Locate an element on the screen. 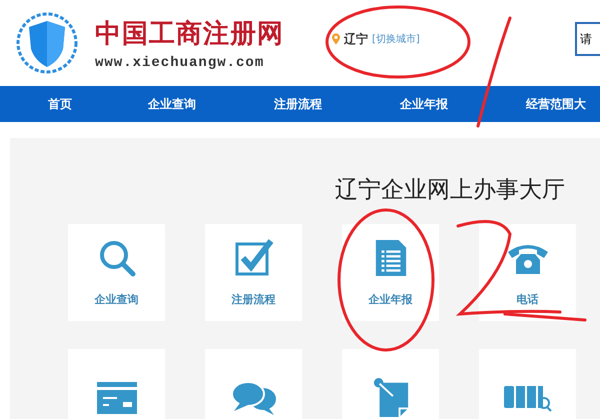 Image resolution: width=600 pixels, height=419 pixels. location-pin-icon is located at coordinates (336, 39).